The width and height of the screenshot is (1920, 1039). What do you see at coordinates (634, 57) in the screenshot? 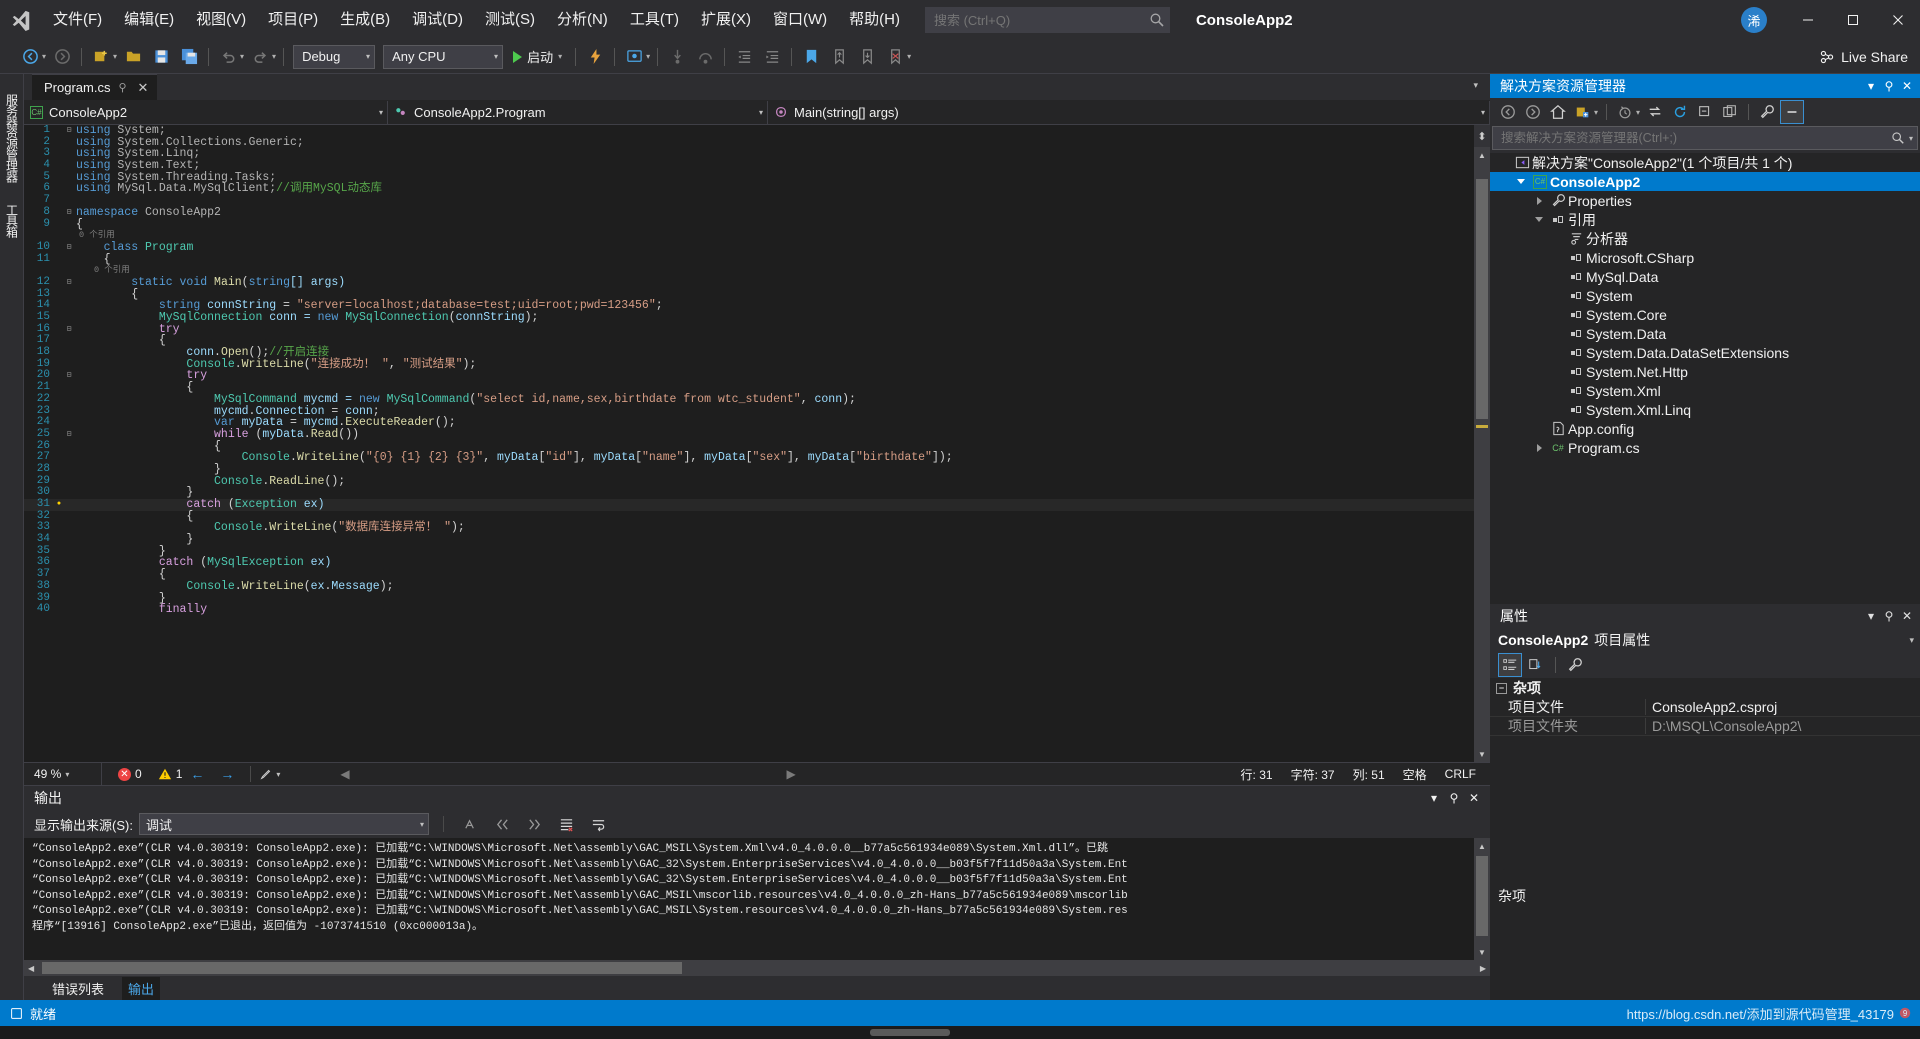
I see `live-preview-icon` at bounding box center [634, 57].